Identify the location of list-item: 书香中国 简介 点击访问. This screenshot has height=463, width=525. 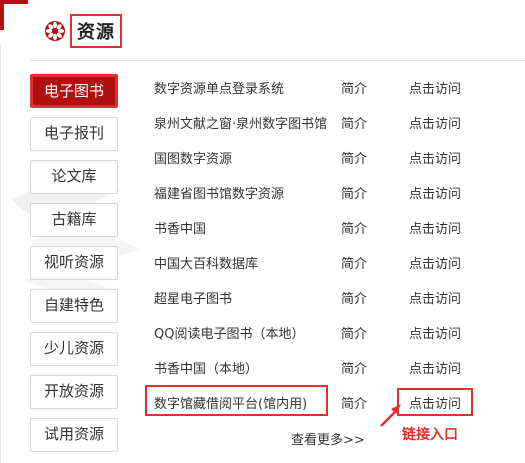
(334, 235).